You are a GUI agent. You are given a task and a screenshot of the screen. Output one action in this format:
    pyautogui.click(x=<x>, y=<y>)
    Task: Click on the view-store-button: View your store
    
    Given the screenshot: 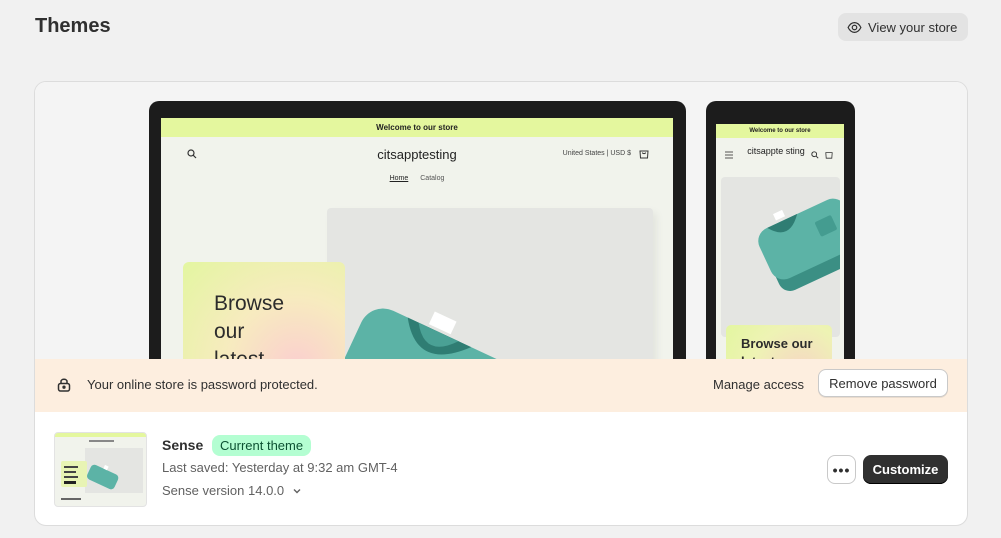 What is the action you would take?
    pyautogui.click(x=903, y=27)
    